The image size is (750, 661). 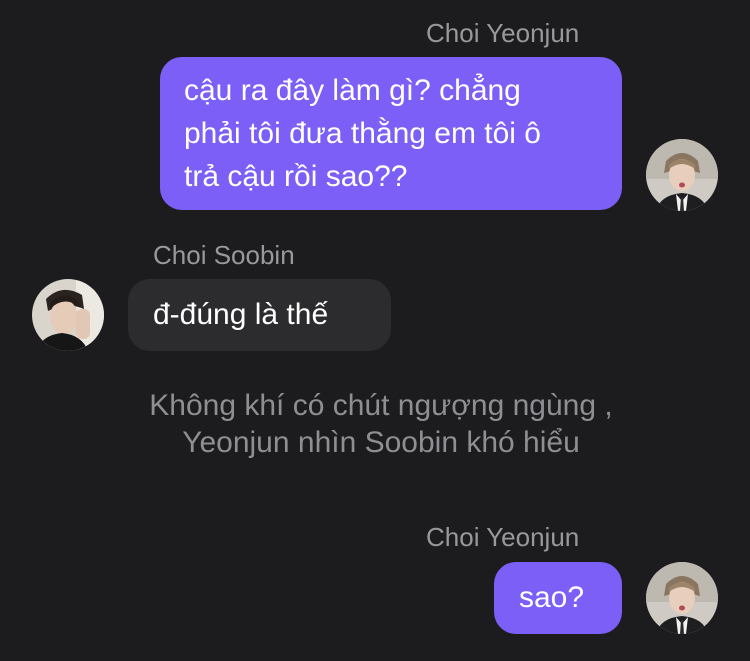 I want to click on avatar-soobin, so click(x=68, y=315).